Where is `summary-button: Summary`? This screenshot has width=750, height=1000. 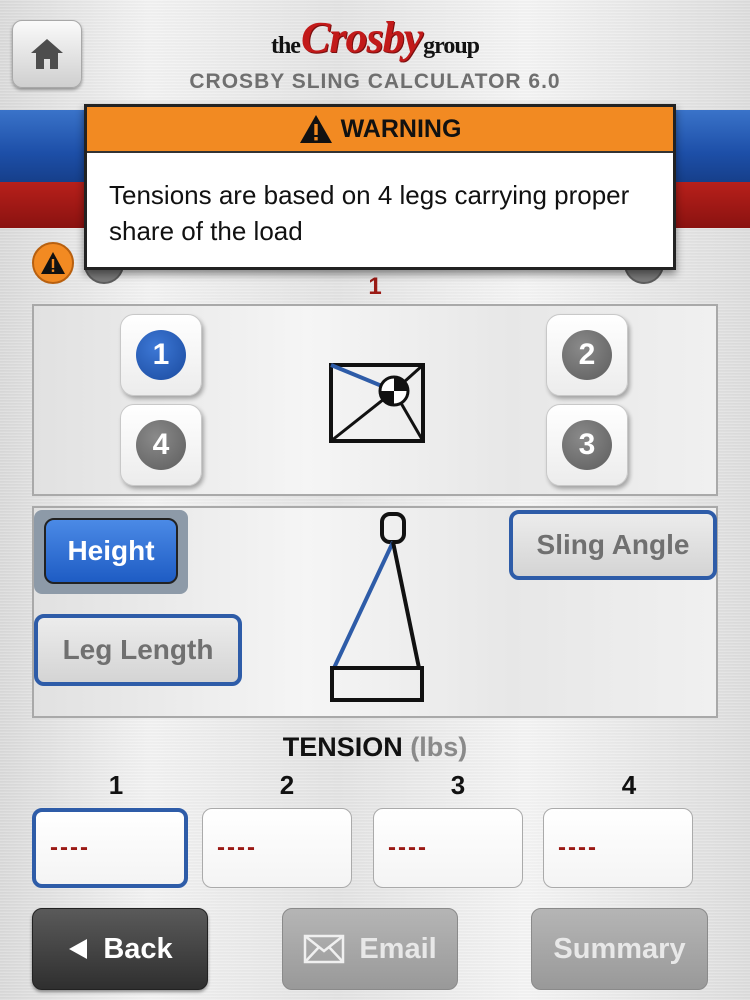
summary-button: Summary is located at coordinates (619, 949).